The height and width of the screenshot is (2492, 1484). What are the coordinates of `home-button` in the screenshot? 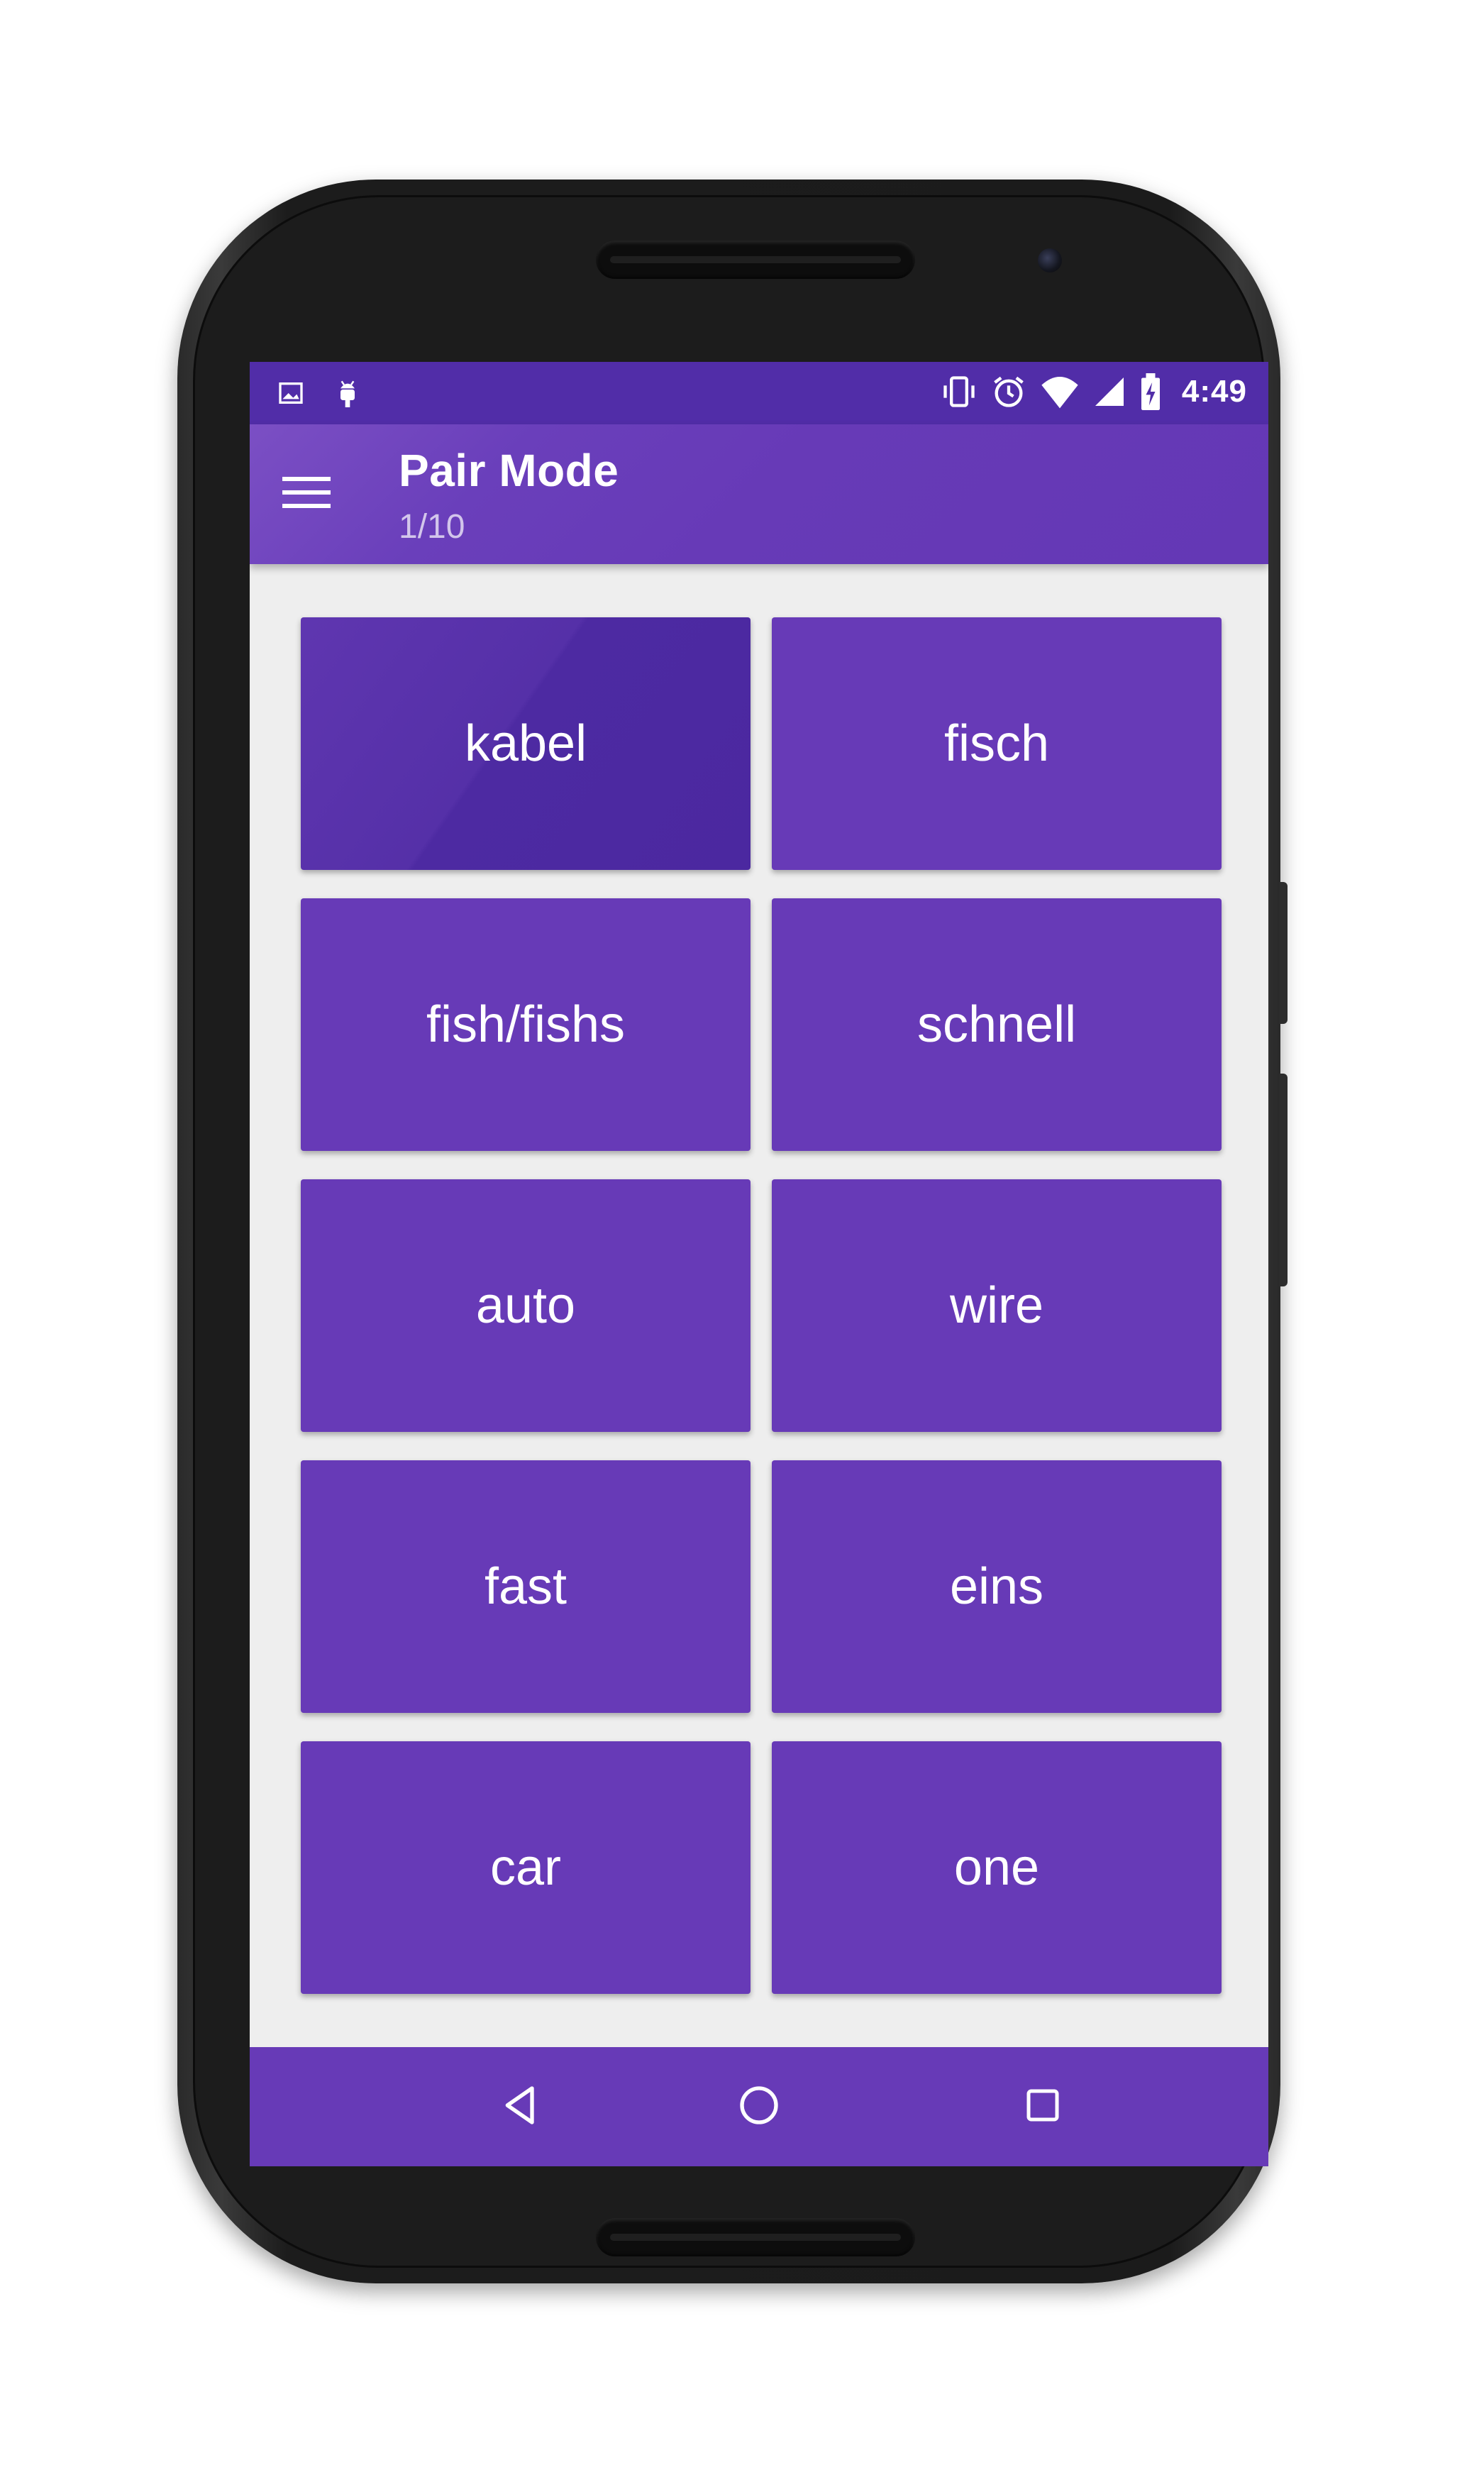 It's located at (759, 2107).